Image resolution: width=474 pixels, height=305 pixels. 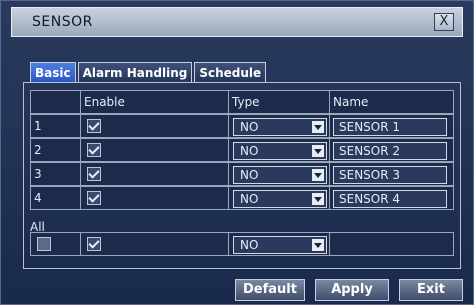 I want to click on table-row: 3 NO SENSOR 3, so click(x=242, y=174).